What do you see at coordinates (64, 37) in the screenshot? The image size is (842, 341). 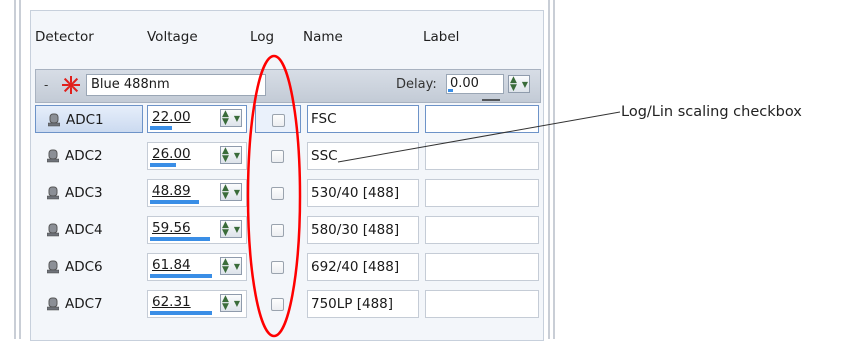 I see `col-header-detector: Detector` at bounding box center [64, 37].